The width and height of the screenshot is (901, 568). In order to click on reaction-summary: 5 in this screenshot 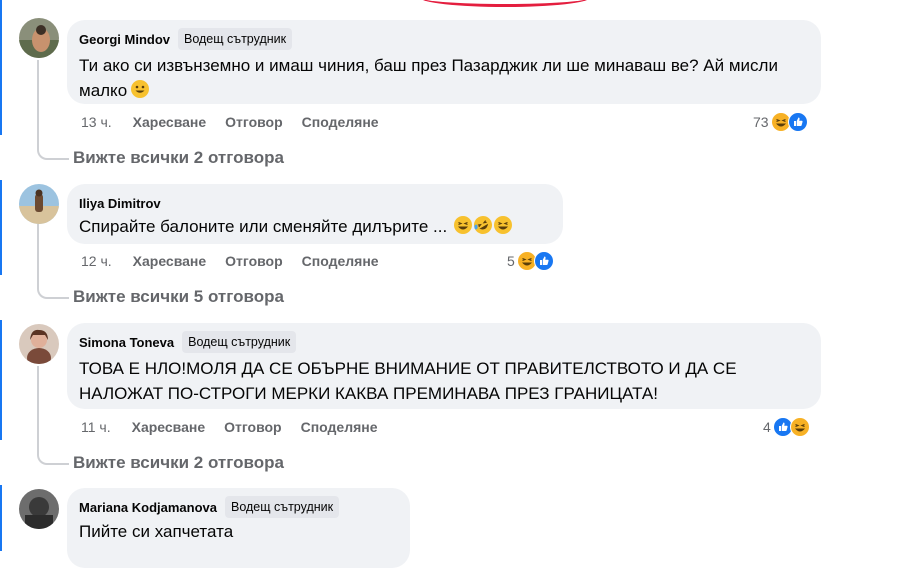, I will do `click(530, 261)`.